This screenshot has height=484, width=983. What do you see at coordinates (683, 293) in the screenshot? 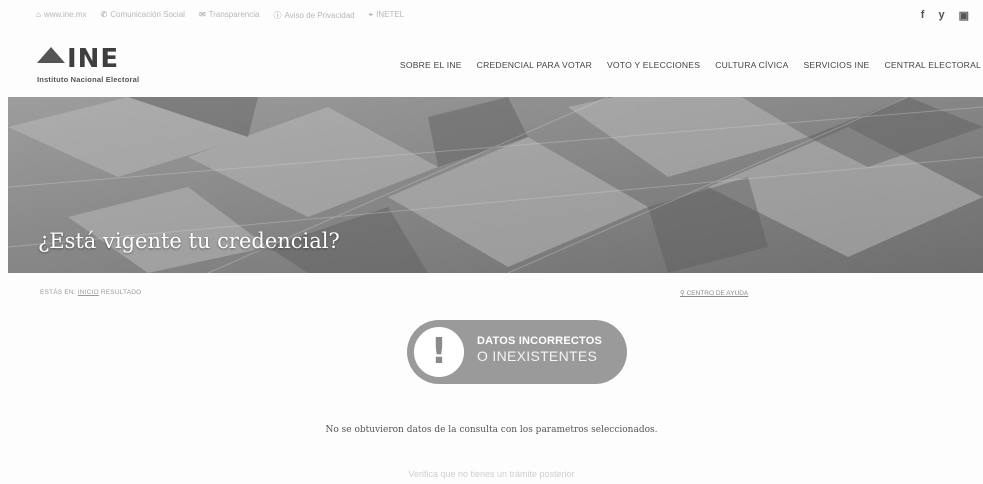
I see `pin-icon: ⚲` at bounding box center [683, 293].